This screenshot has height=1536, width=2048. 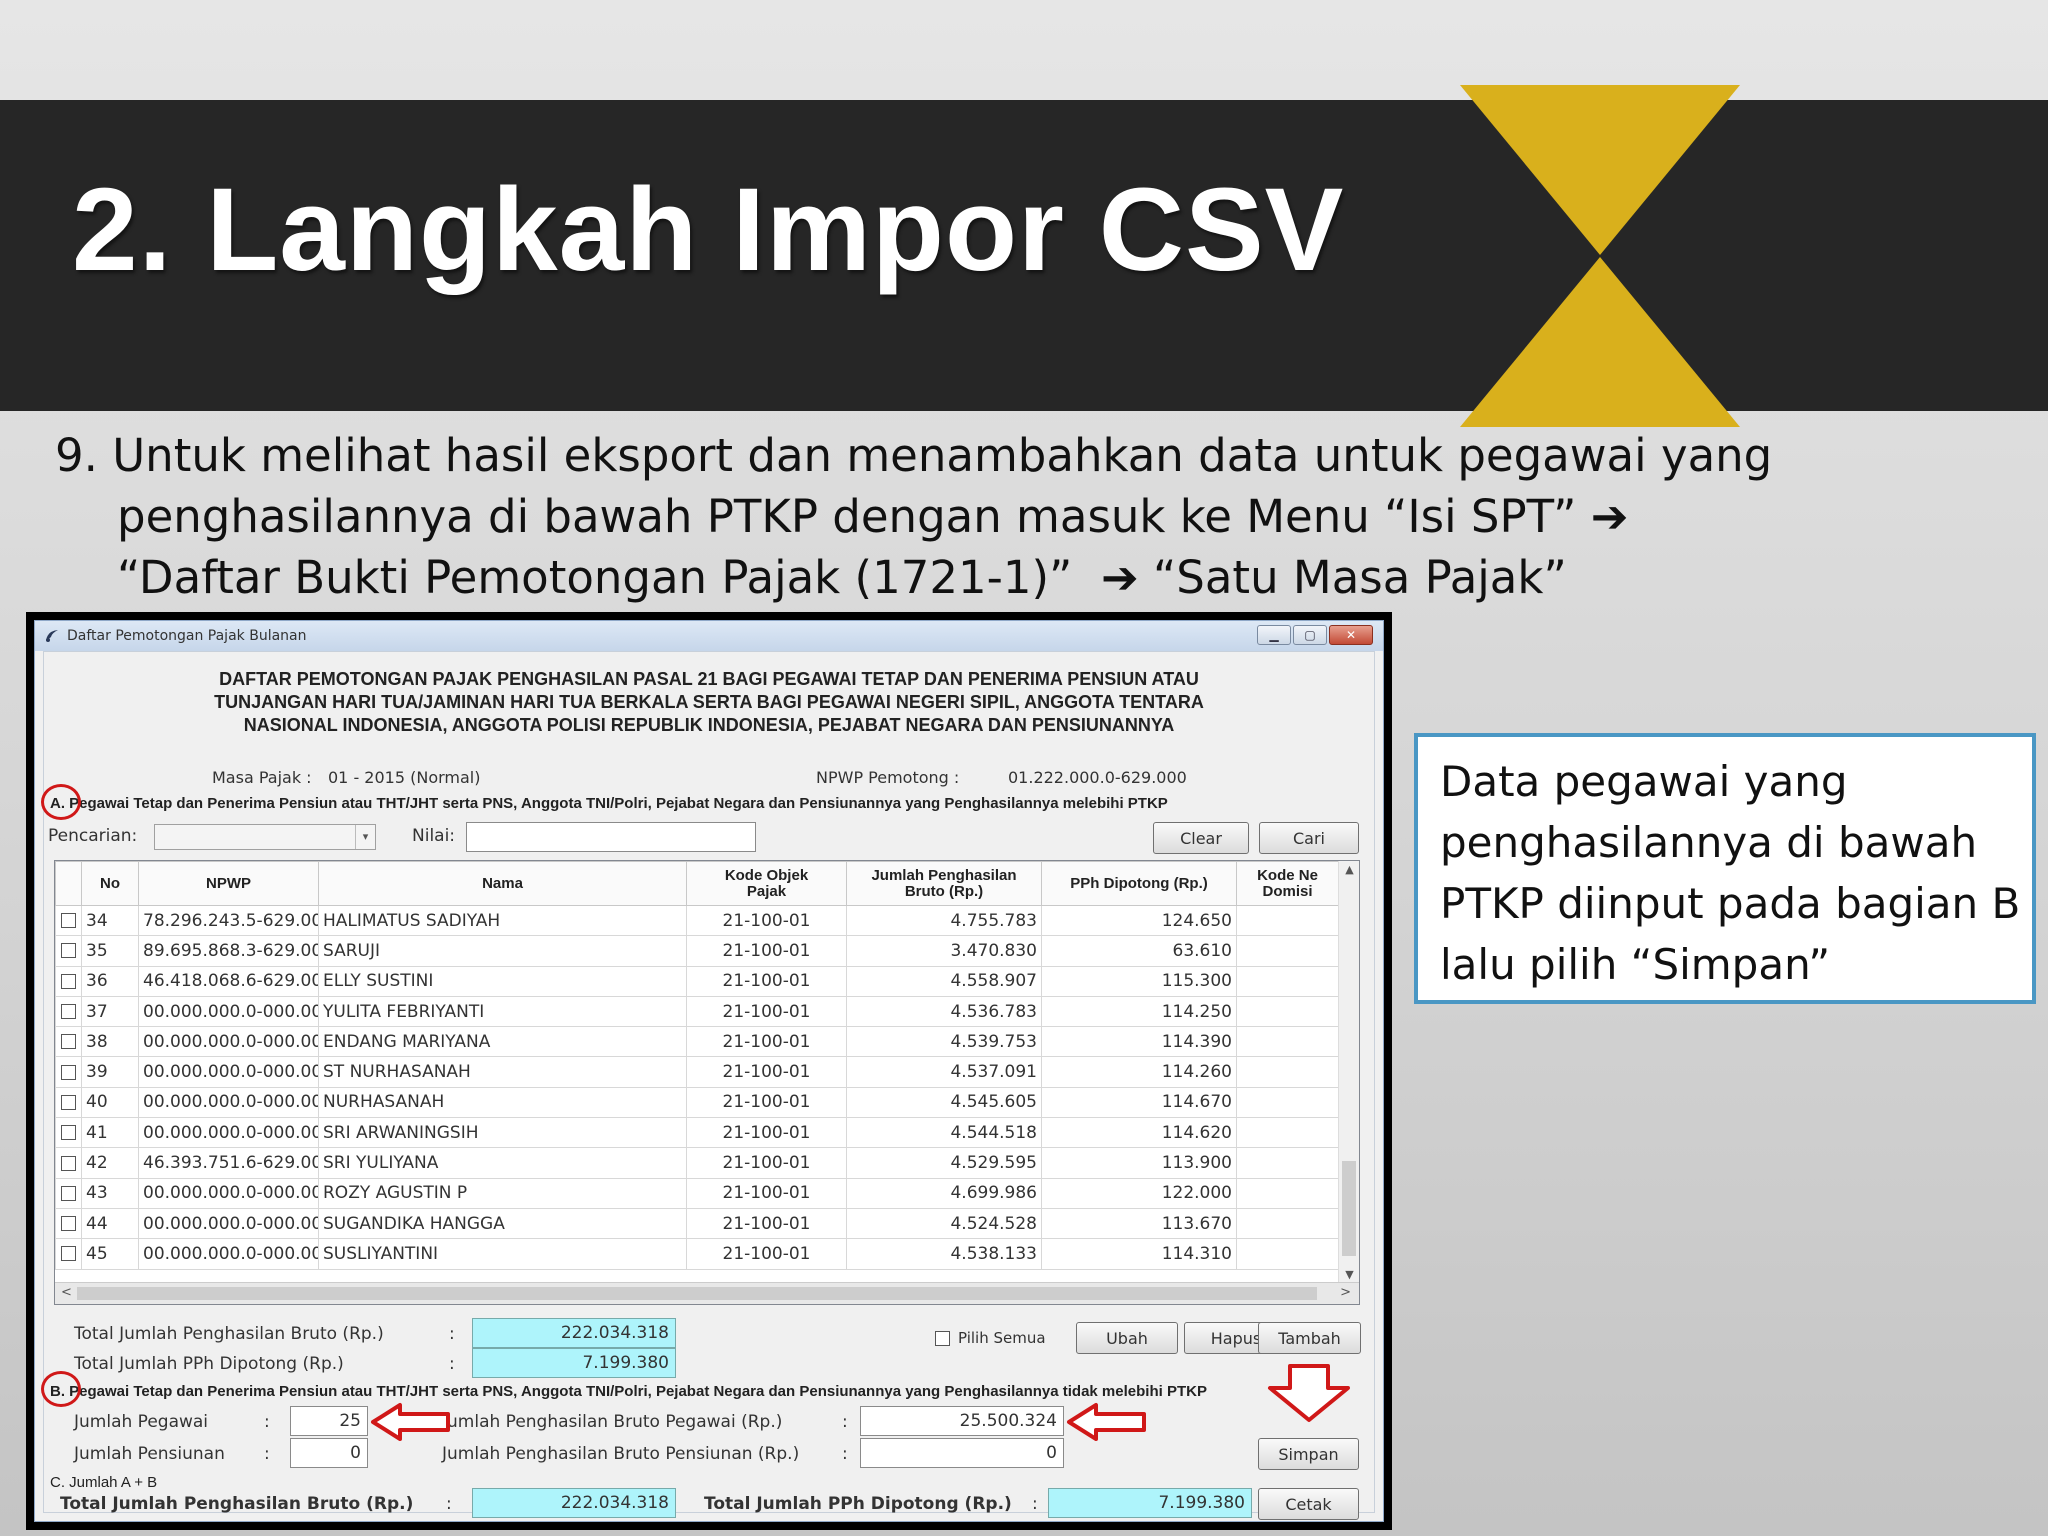 I want to click on cell-no: 35, so click(x=110, y=951).